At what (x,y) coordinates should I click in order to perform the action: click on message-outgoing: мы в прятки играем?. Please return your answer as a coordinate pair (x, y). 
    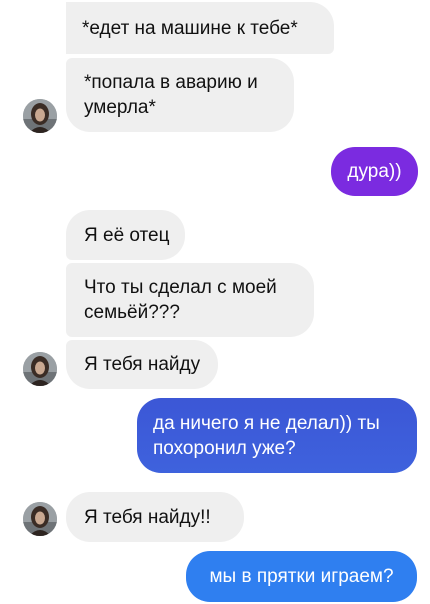
    Looking at the image, I should click on (301, 576).